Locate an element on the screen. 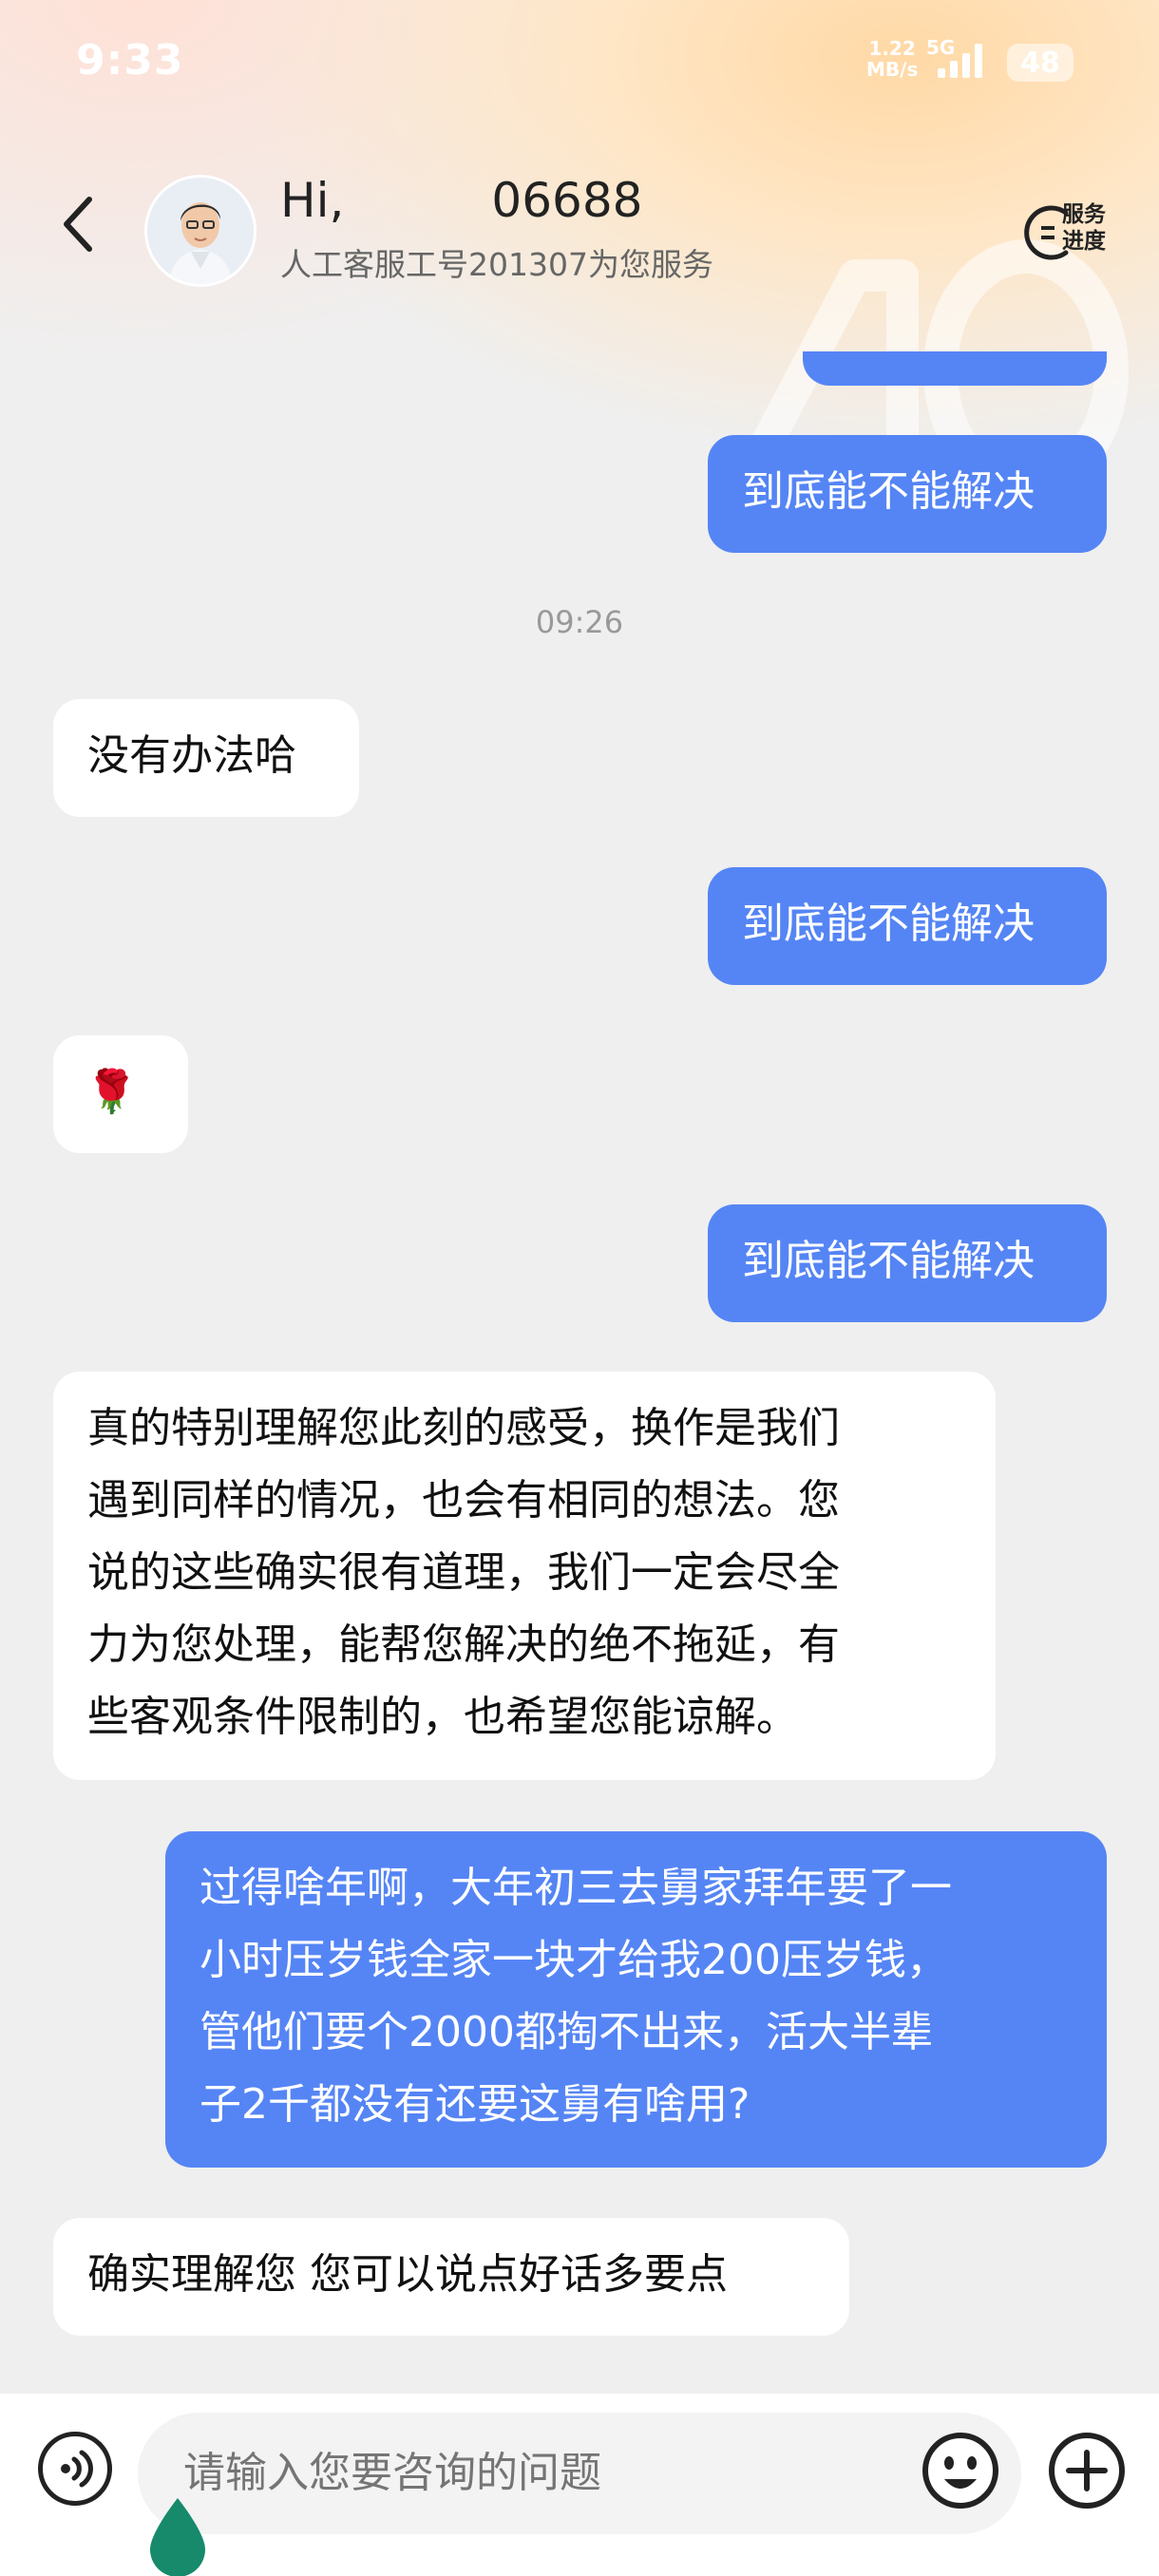 This screenshot has height=2576, width=1159. message-input is located at coordinates (579, 2473).